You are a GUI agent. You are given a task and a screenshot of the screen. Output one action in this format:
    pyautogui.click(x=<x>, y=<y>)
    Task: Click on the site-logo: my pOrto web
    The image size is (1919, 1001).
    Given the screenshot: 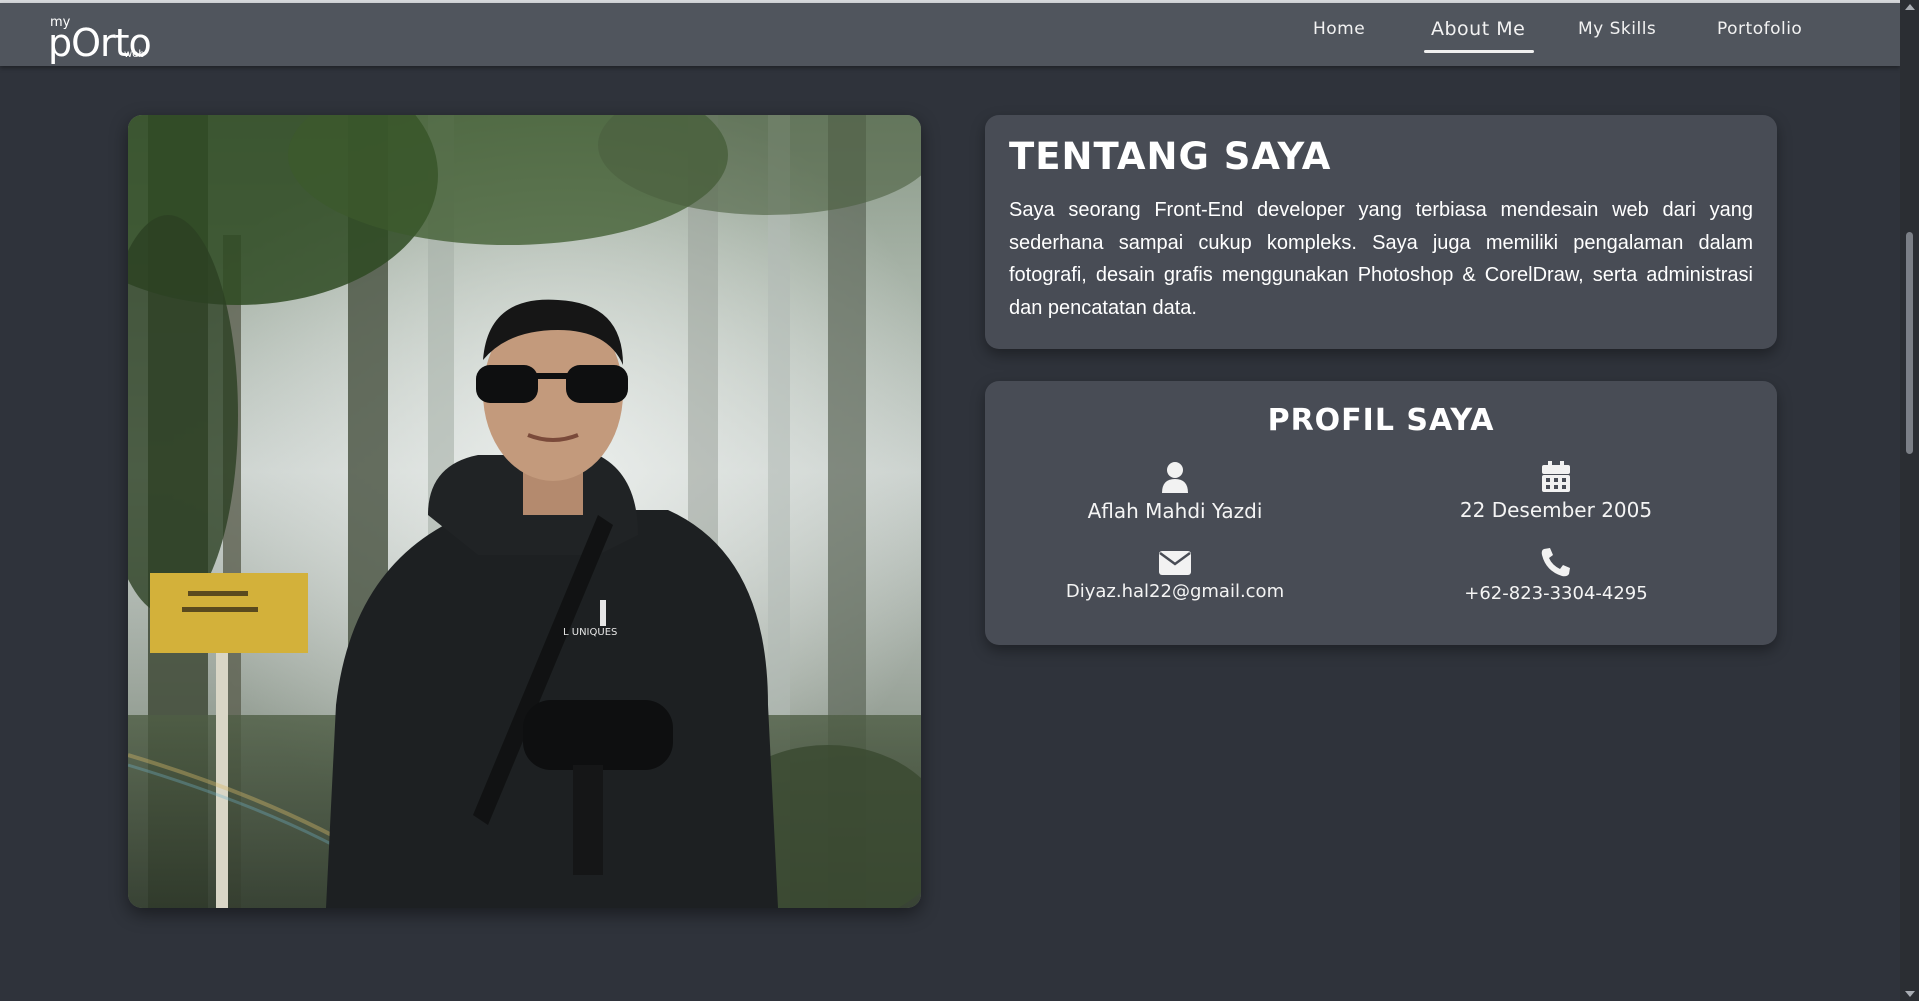 What is the action you would take?
    pyautogui.click(x=103, y=39)
    